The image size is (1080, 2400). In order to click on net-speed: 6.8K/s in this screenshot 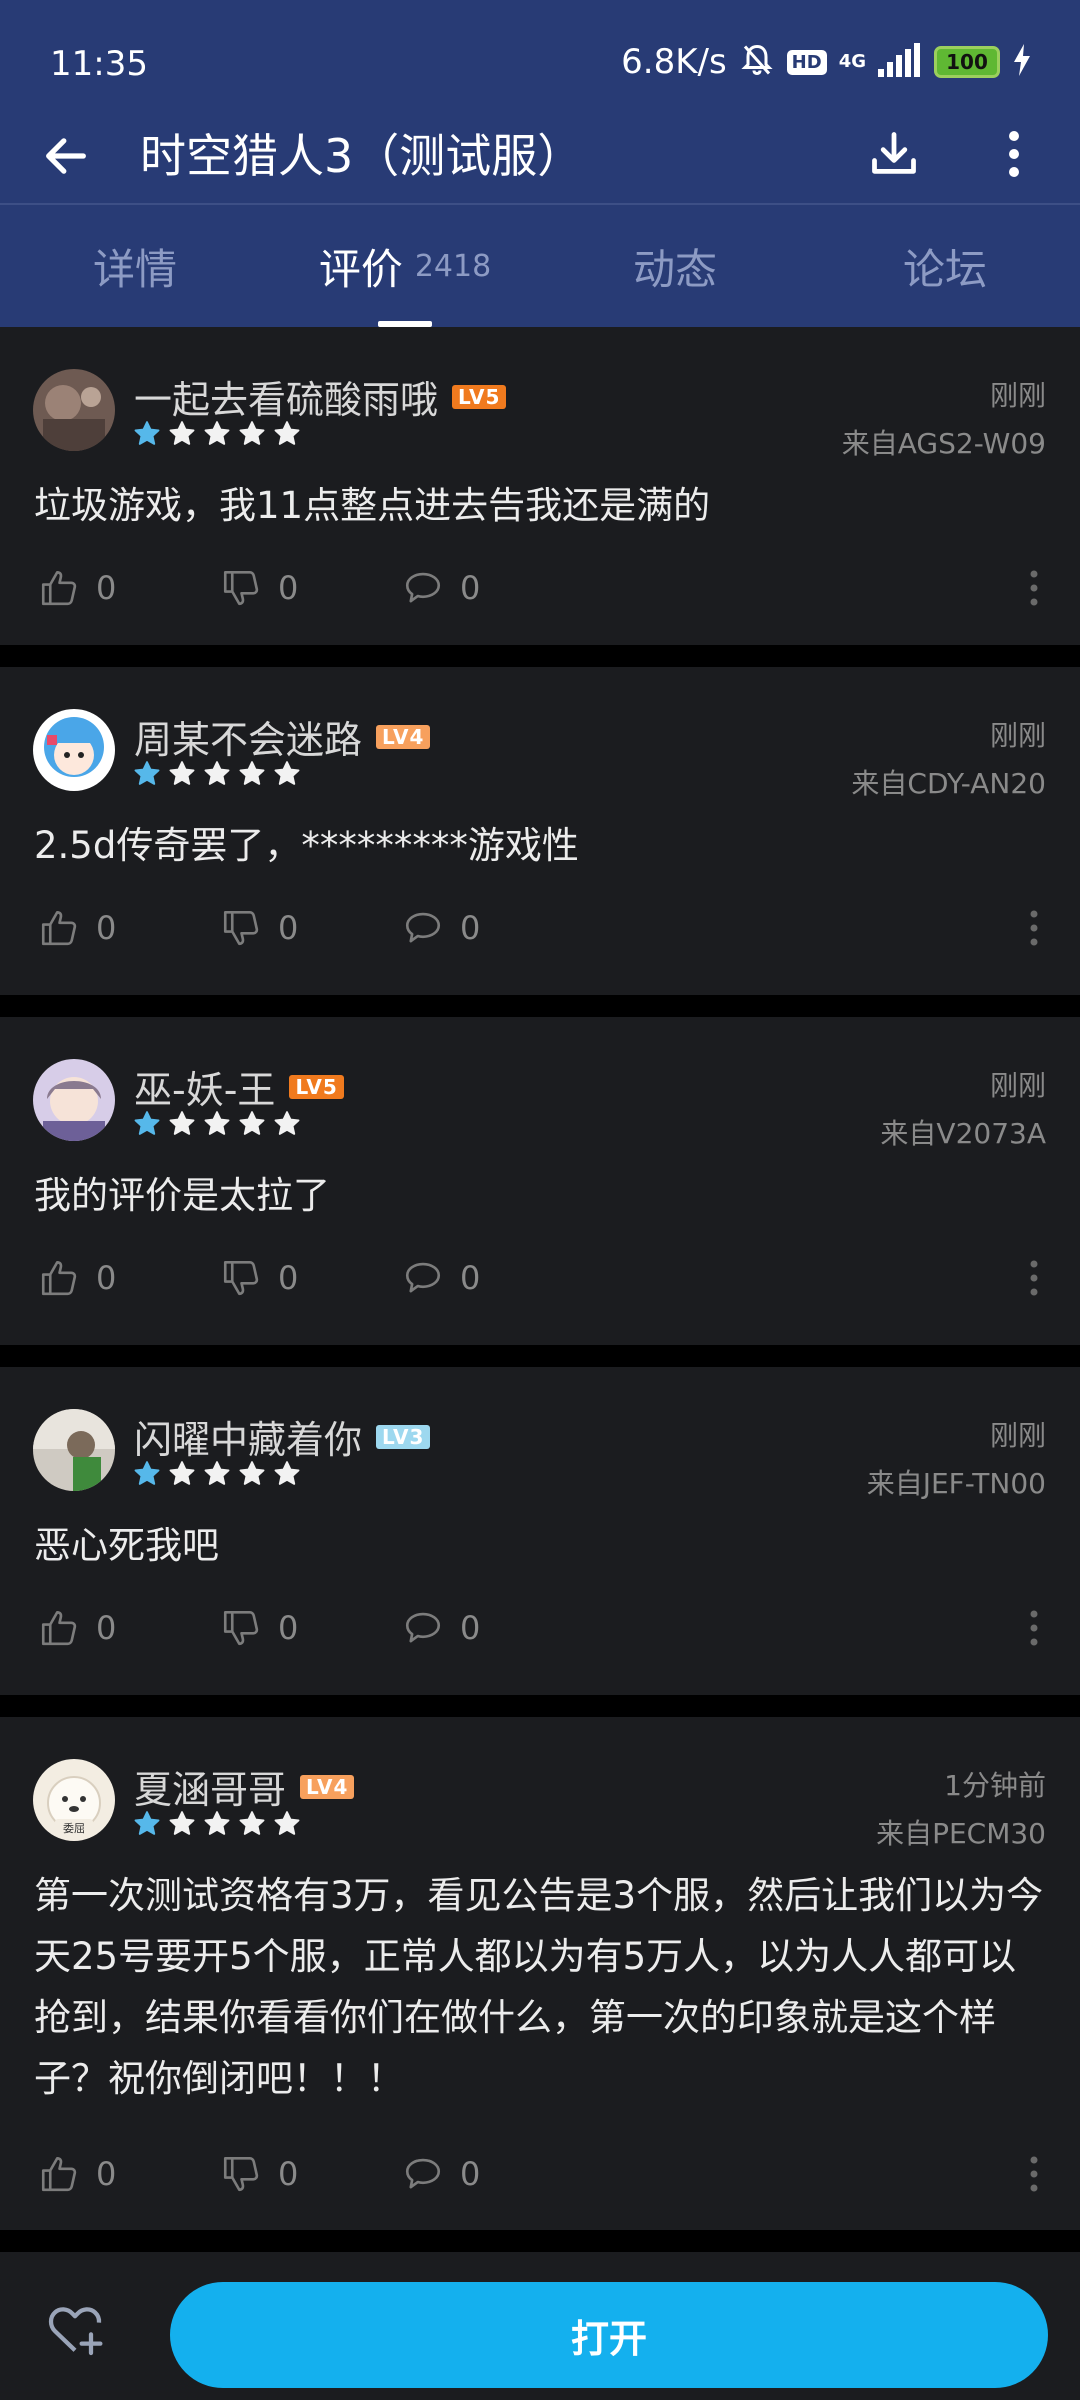, I will do `click(674, 62)`.